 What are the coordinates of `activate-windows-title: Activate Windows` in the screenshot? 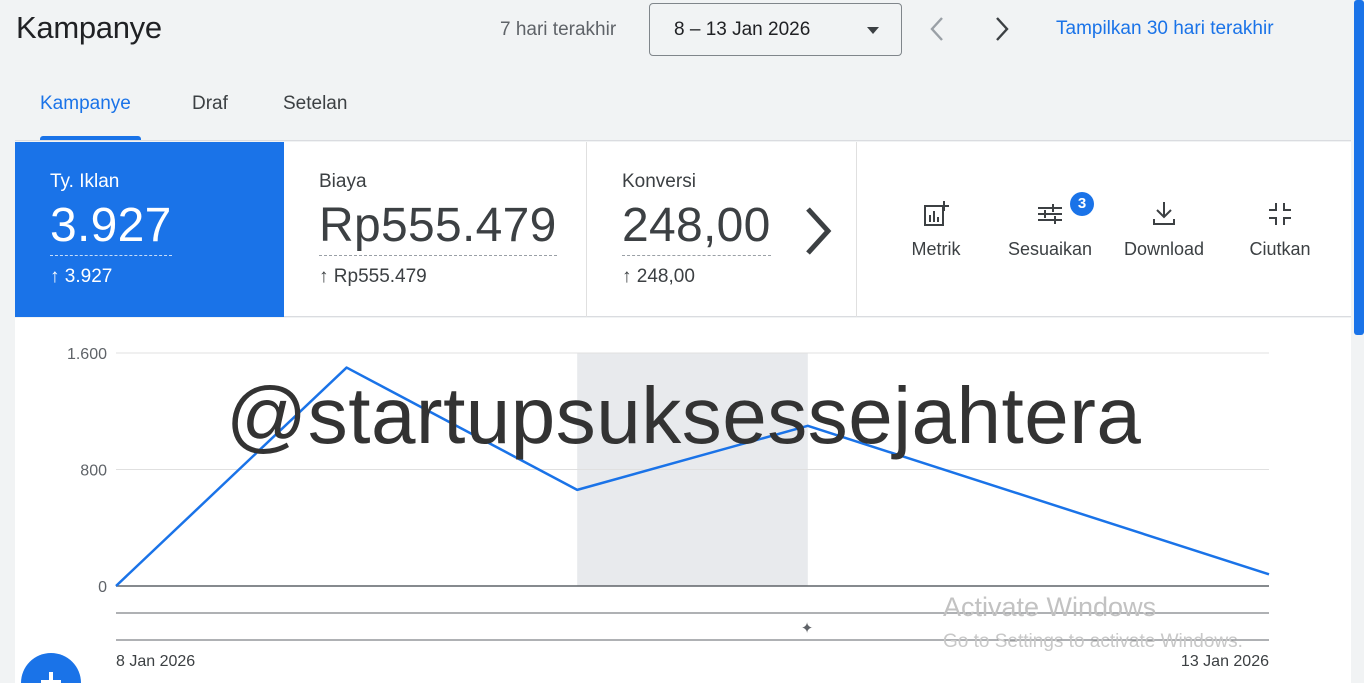 It's located at (1050, 607).